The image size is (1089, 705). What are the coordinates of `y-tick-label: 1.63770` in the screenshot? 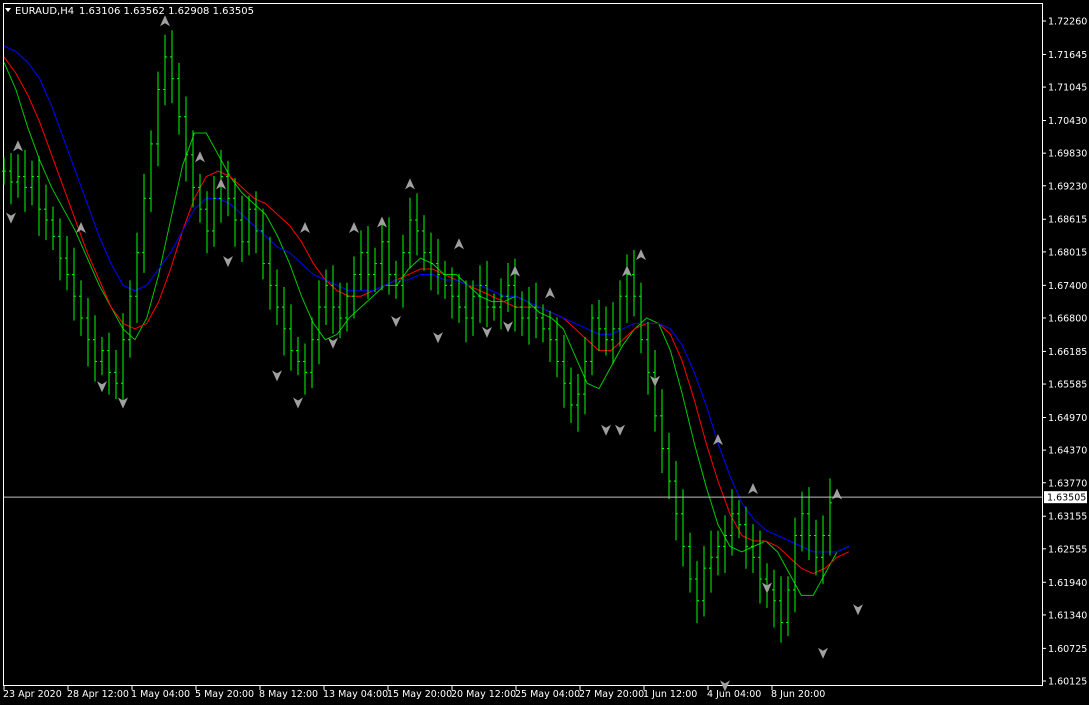 It's located at (1067, 483).